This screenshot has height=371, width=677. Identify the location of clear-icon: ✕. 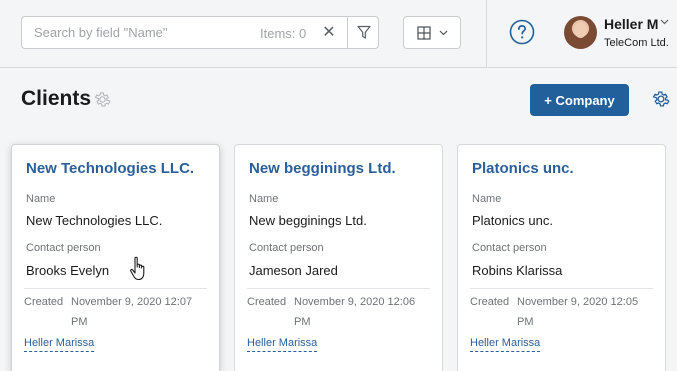
(329, 33).